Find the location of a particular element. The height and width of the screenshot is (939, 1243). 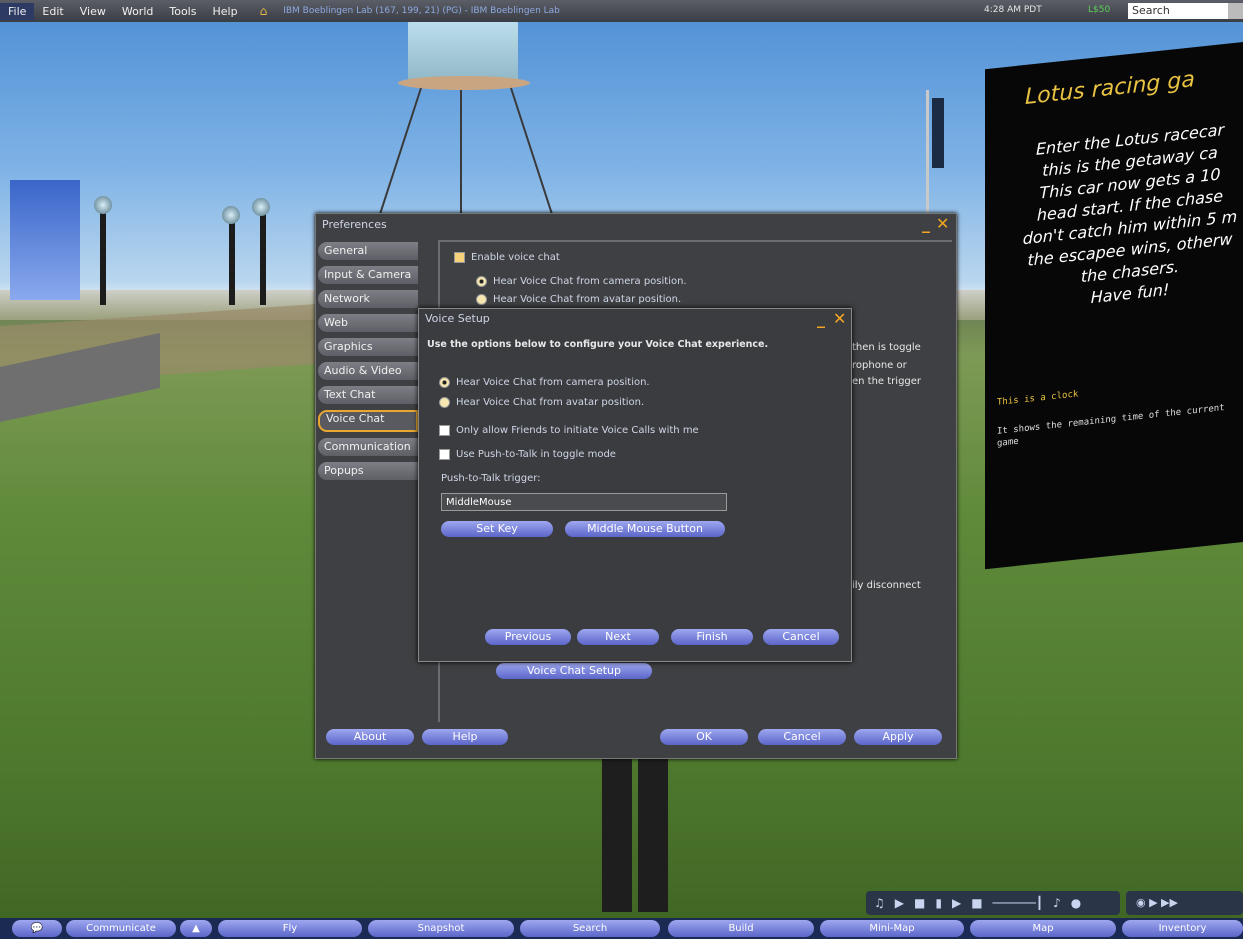

media-controls: ♫ ▶ ■ ▮ ▶ ■ ──────┃ ♪ ● is located at coordinates (993, 903).